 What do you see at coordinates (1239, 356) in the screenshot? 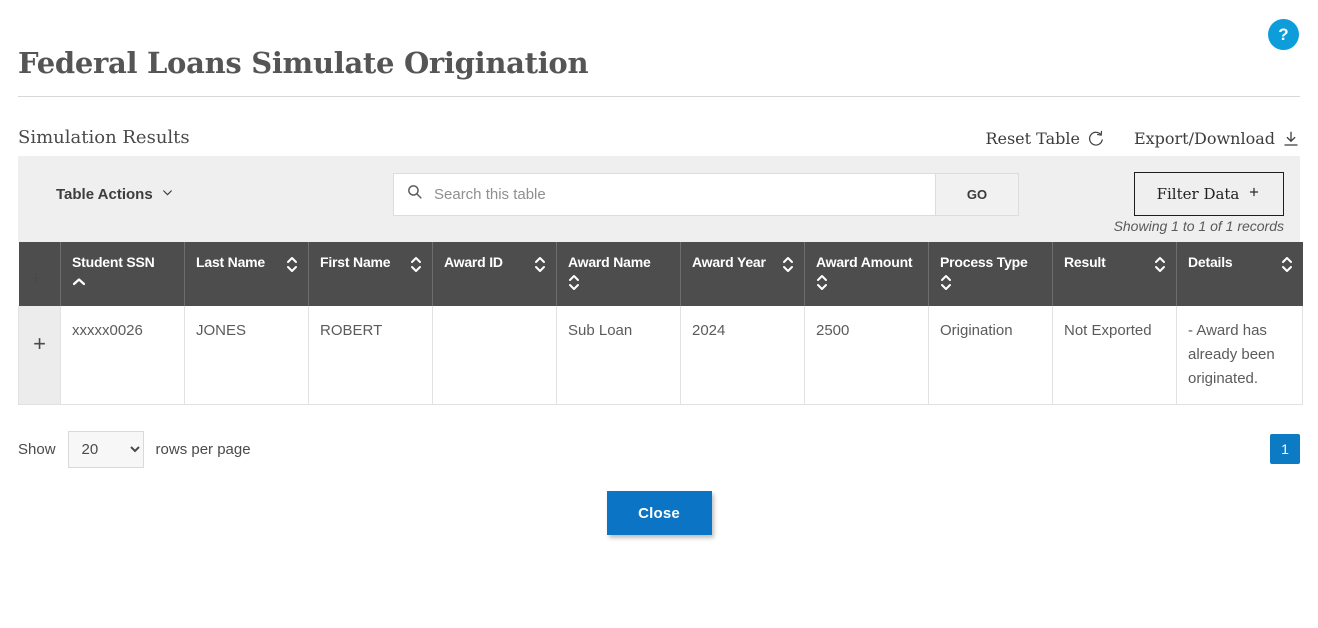
I see `cell-details: - Award has already been originated.` at bounding box center [1239, 356].